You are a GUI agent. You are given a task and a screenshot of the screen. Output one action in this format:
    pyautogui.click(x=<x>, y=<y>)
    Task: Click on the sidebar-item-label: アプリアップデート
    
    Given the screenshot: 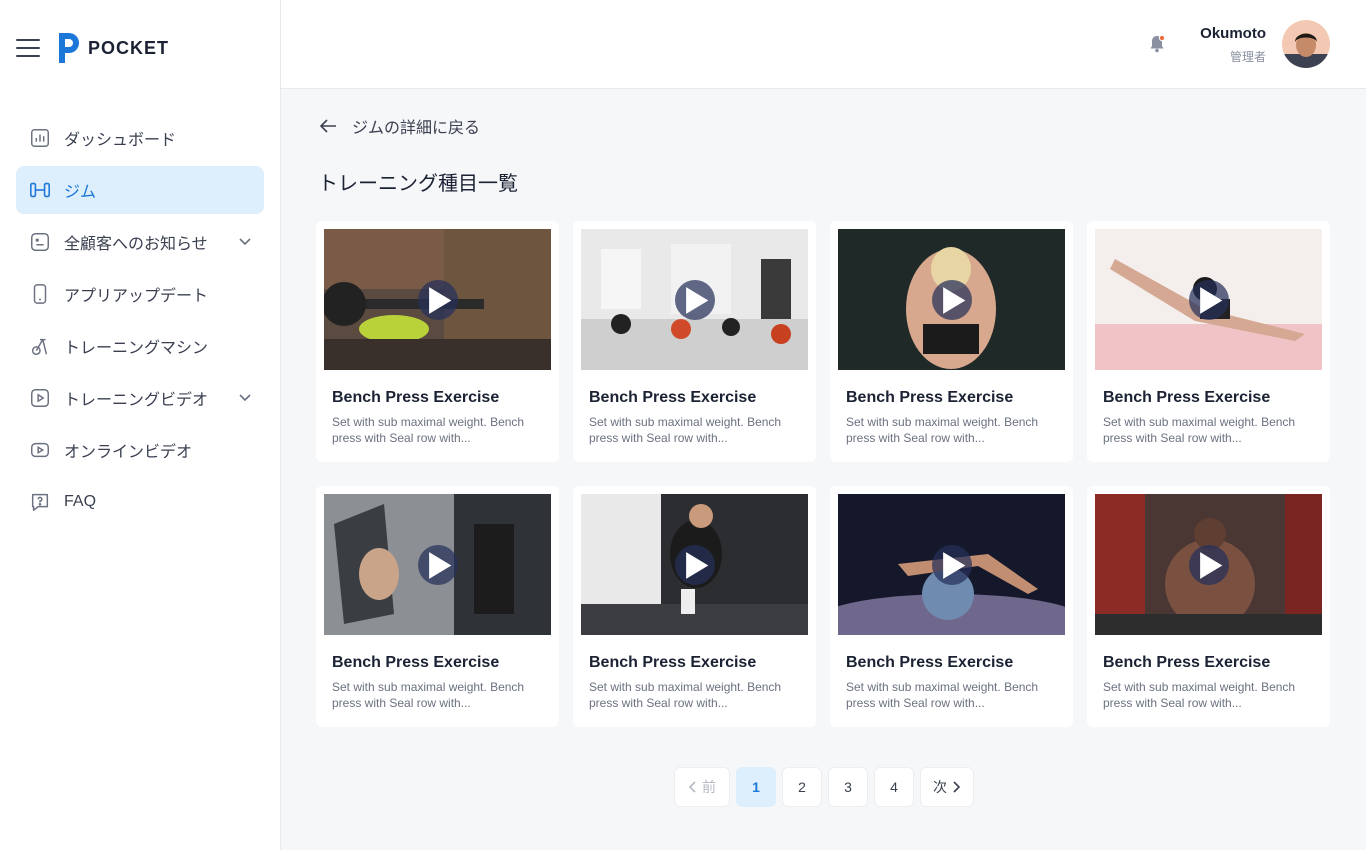 What is the action you would take?
    pyautogui.click(x=136, y=296)
    